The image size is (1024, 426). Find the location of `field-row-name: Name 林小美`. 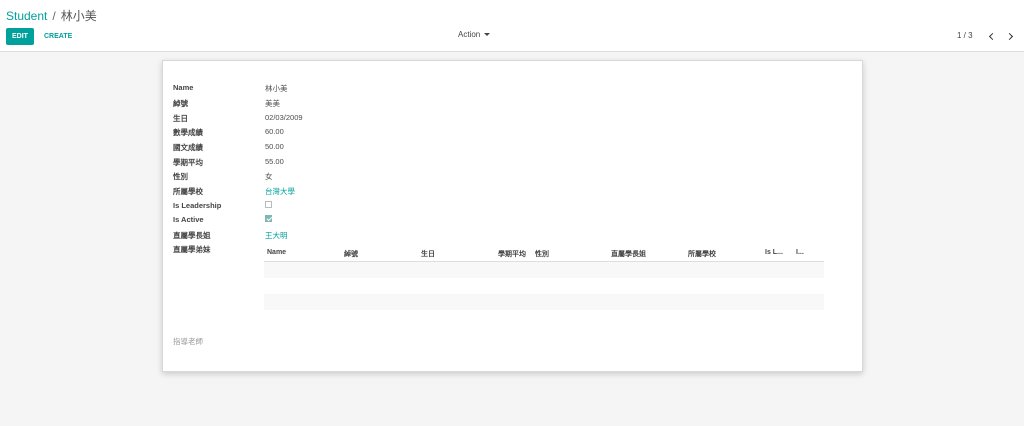

field-row-name: Name 林小美 is located at coordinates (508, 90).